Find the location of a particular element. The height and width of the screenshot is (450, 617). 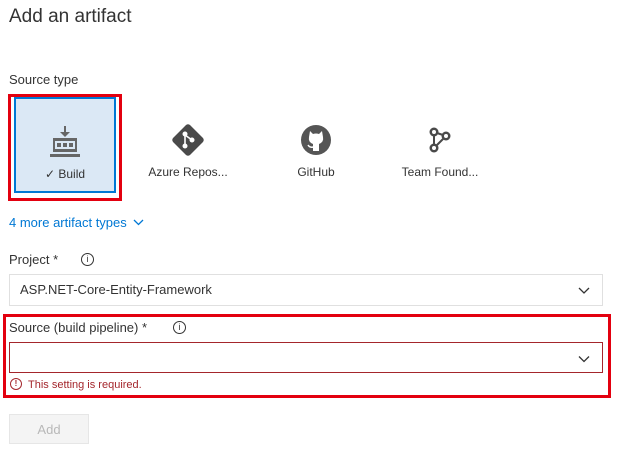

add-button: Add is located at coordinates (49, 429).